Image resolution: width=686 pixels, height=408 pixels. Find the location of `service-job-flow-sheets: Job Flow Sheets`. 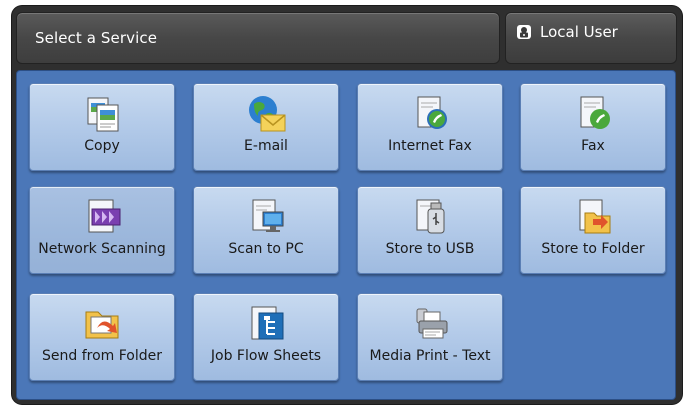

service-job-flow-sheets: Job Flow Sheets is located at coordinates (266, 337).